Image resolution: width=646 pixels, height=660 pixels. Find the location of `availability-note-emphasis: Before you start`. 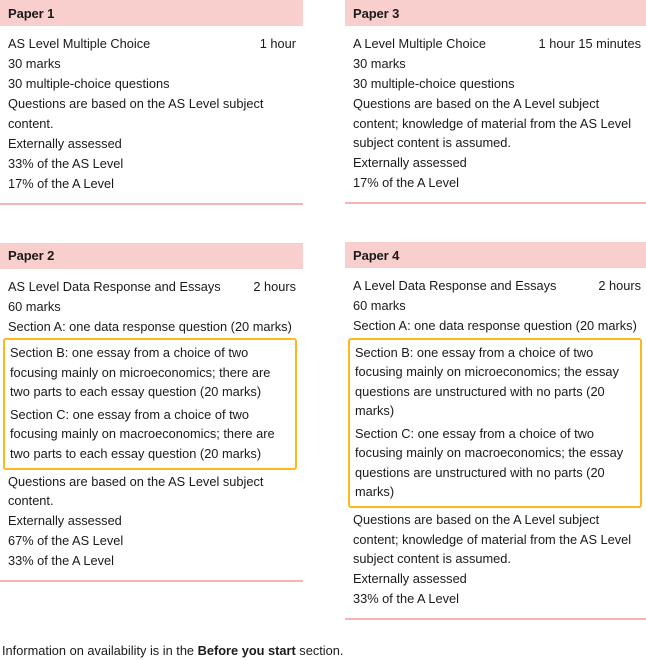

availability-note-emphasis: Before you start is located at coordinates (246, 650).